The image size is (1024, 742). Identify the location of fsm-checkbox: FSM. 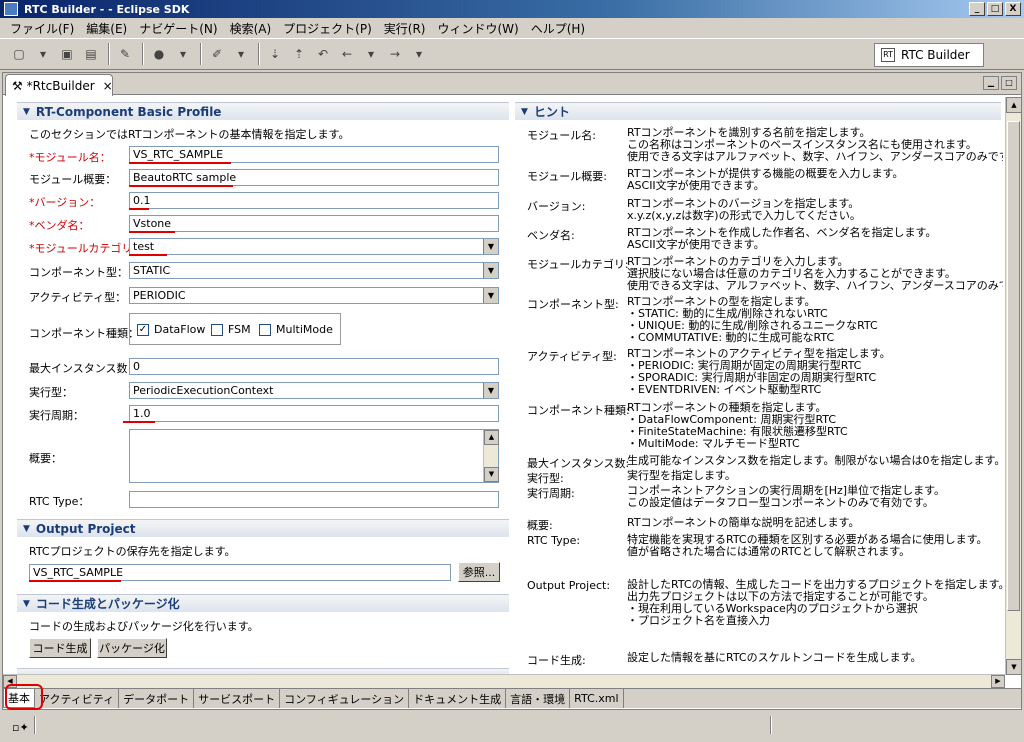
(231, 329).